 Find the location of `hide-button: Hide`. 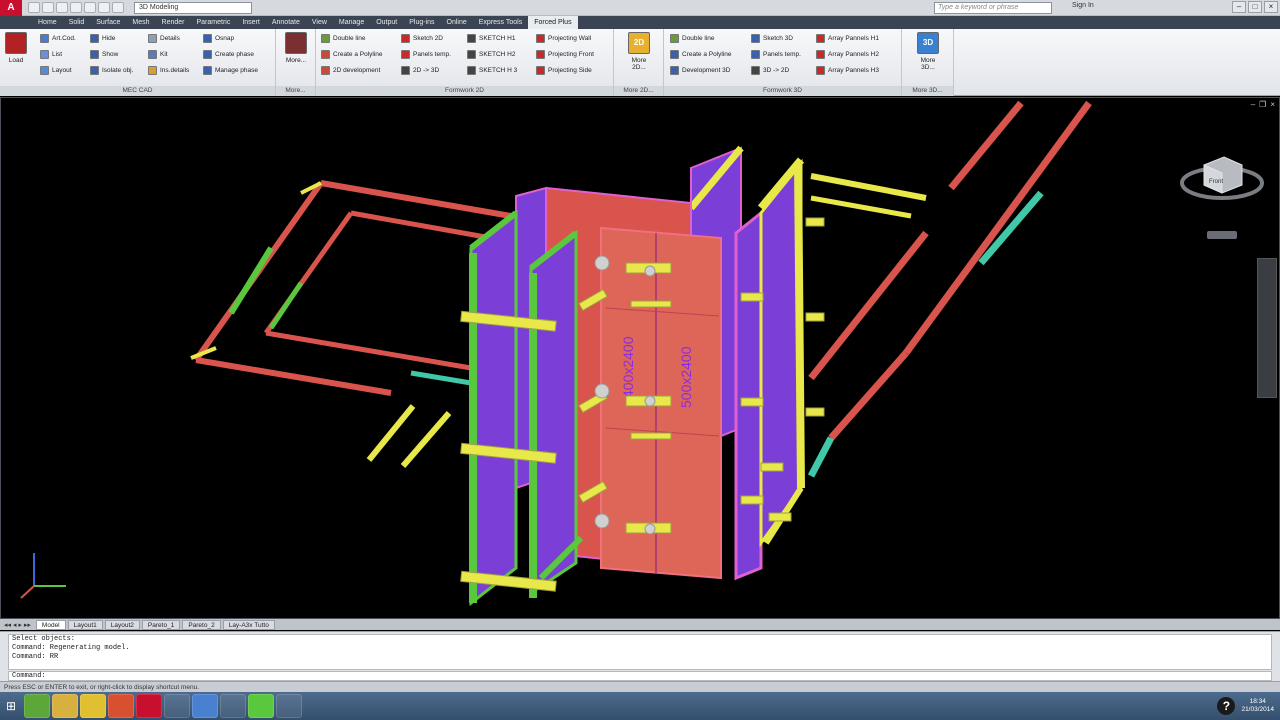

hide-button: Hide is located at coordinates (102, 38).